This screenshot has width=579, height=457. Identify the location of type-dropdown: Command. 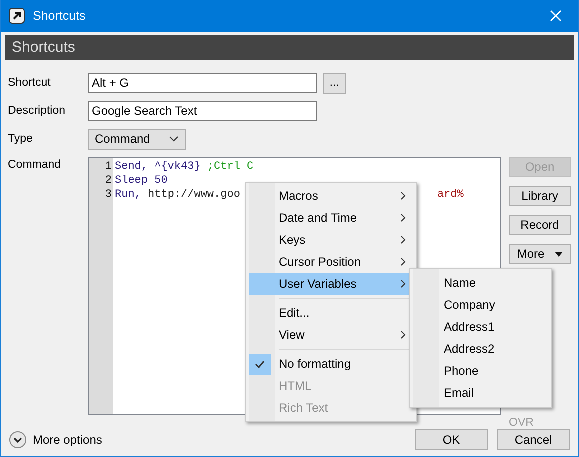
(137, 139).